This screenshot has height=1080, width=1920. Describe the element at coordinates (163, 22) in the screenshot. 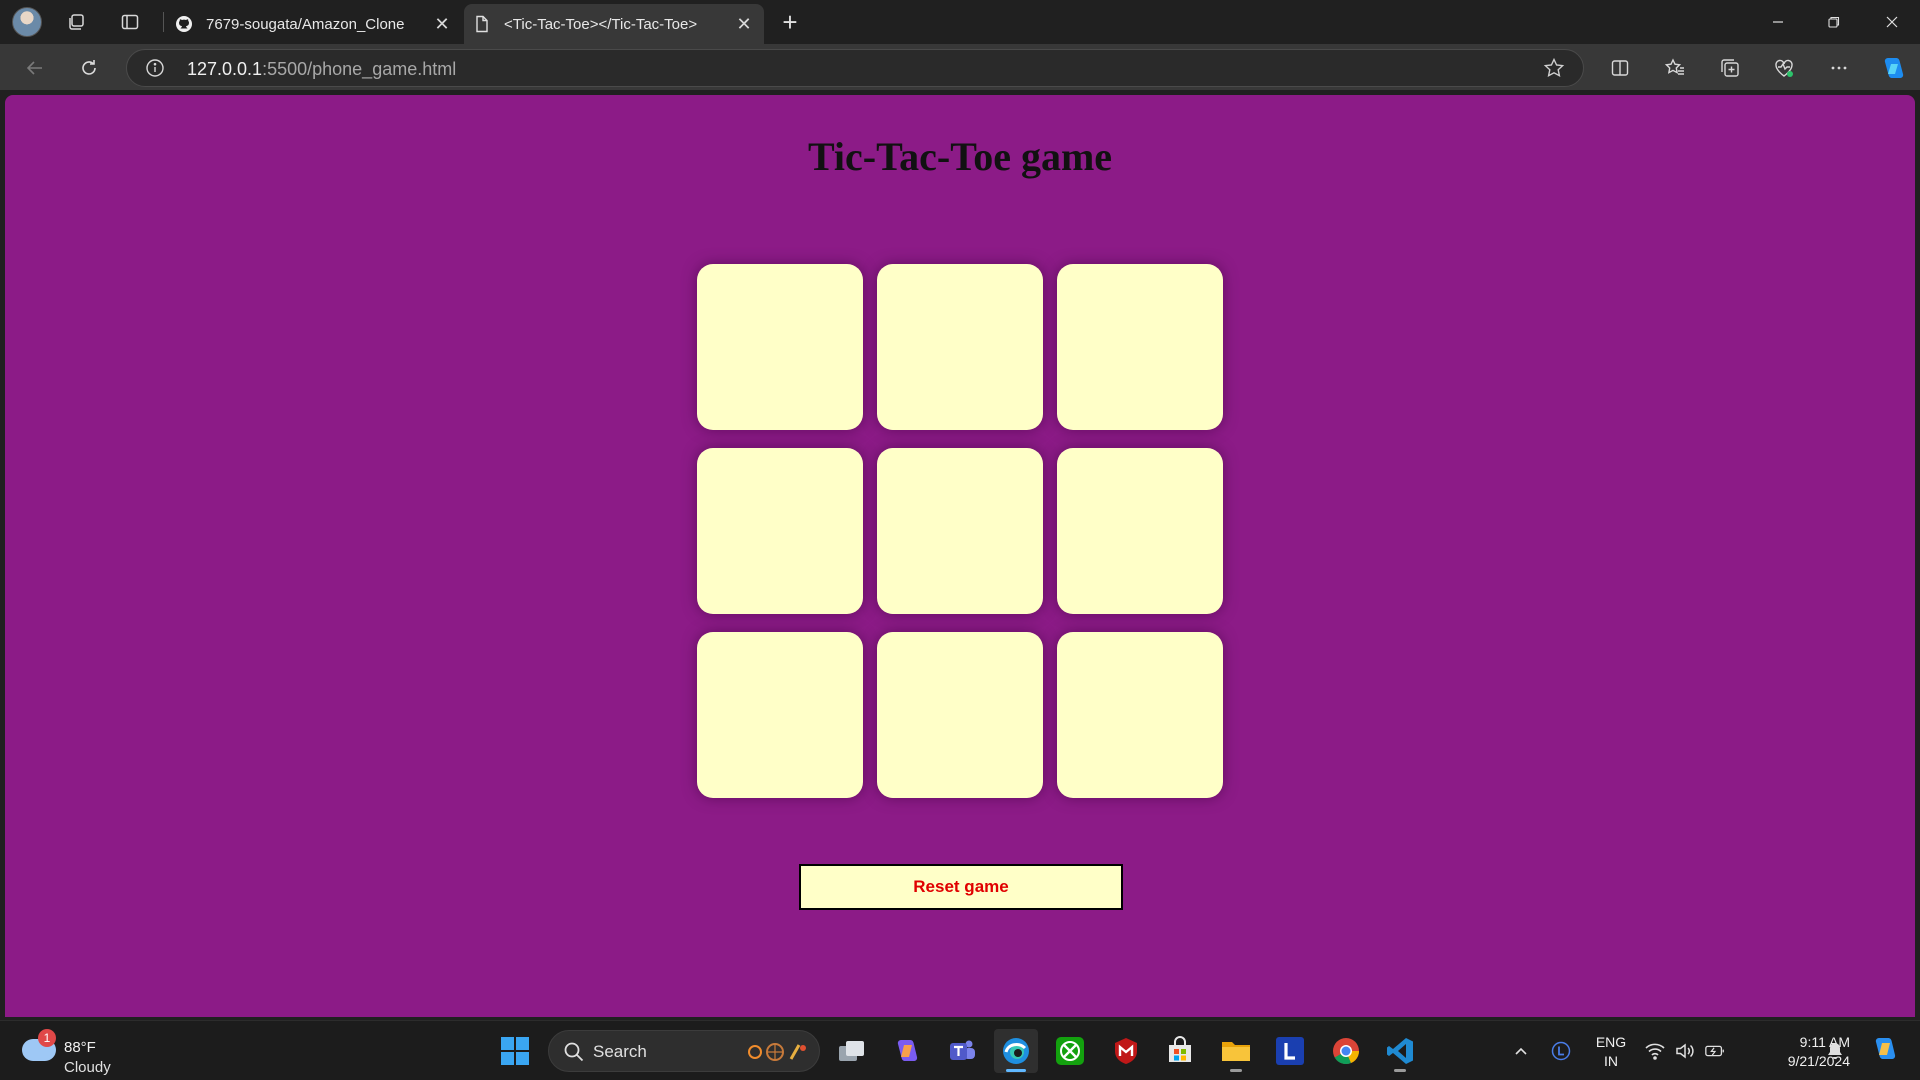

I see `tab-separator` at that location.